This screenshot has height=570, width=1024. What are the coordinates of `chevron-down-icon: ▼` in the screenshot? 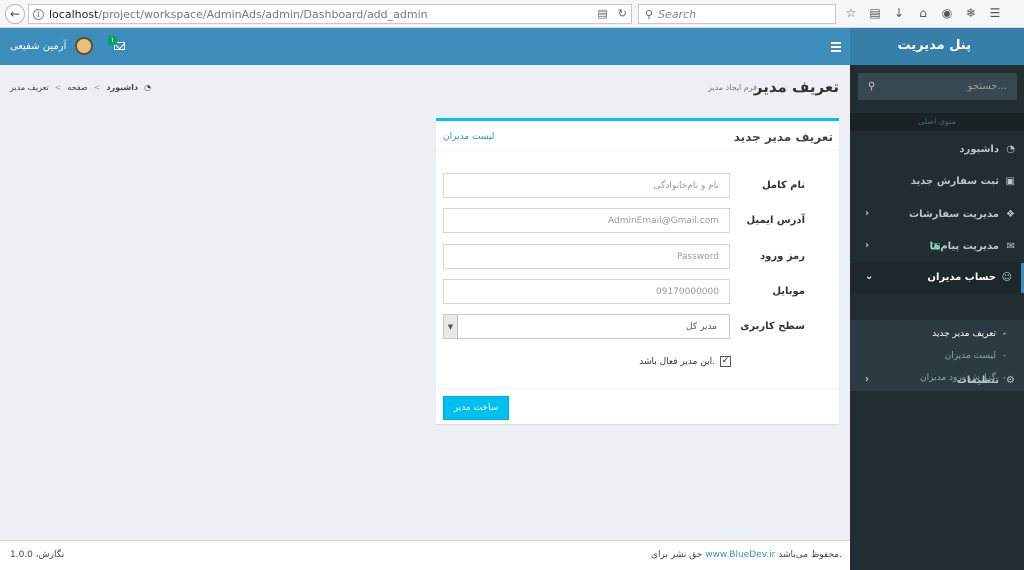 It's located at (451, 326).